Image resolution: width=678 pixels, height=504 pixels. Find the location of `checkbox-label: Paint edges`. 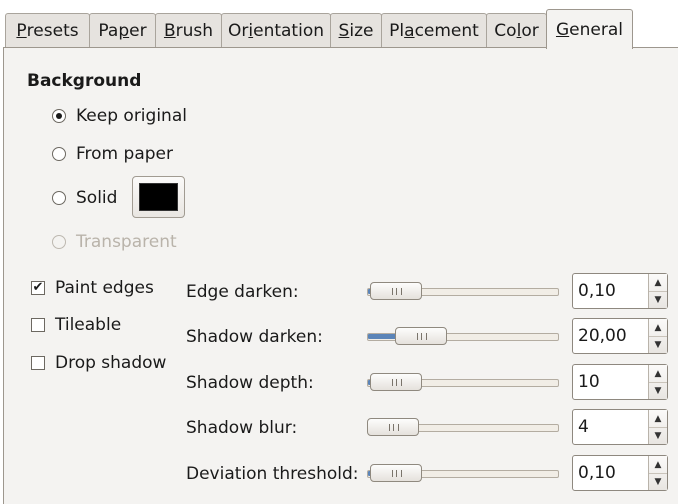

checkbox-label: Paint edges is located at coordinates (104, 288).